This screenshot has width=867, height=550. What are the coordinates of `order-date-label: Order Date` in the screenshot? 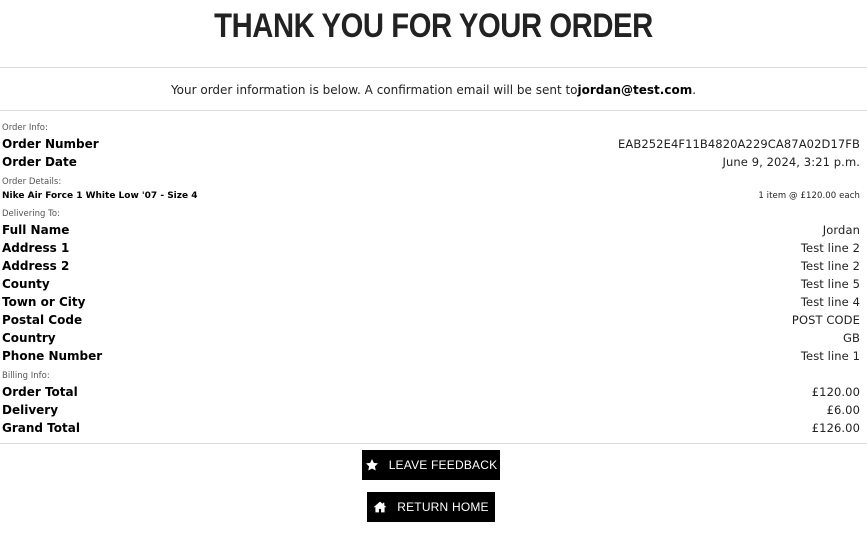 It's located at (39, 162).